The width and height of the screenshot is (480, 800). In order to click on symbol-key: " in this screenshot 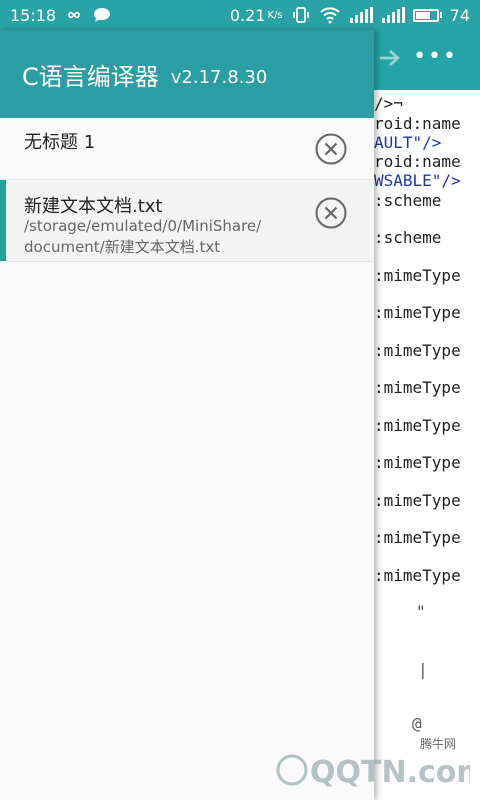, I will do `click(421, 611)`.